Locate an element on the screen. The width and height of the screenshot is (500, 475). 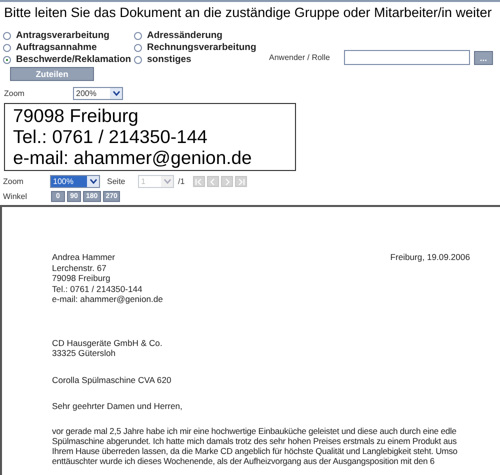
radio-option: sonstiges is located at coordinates (199, 59).